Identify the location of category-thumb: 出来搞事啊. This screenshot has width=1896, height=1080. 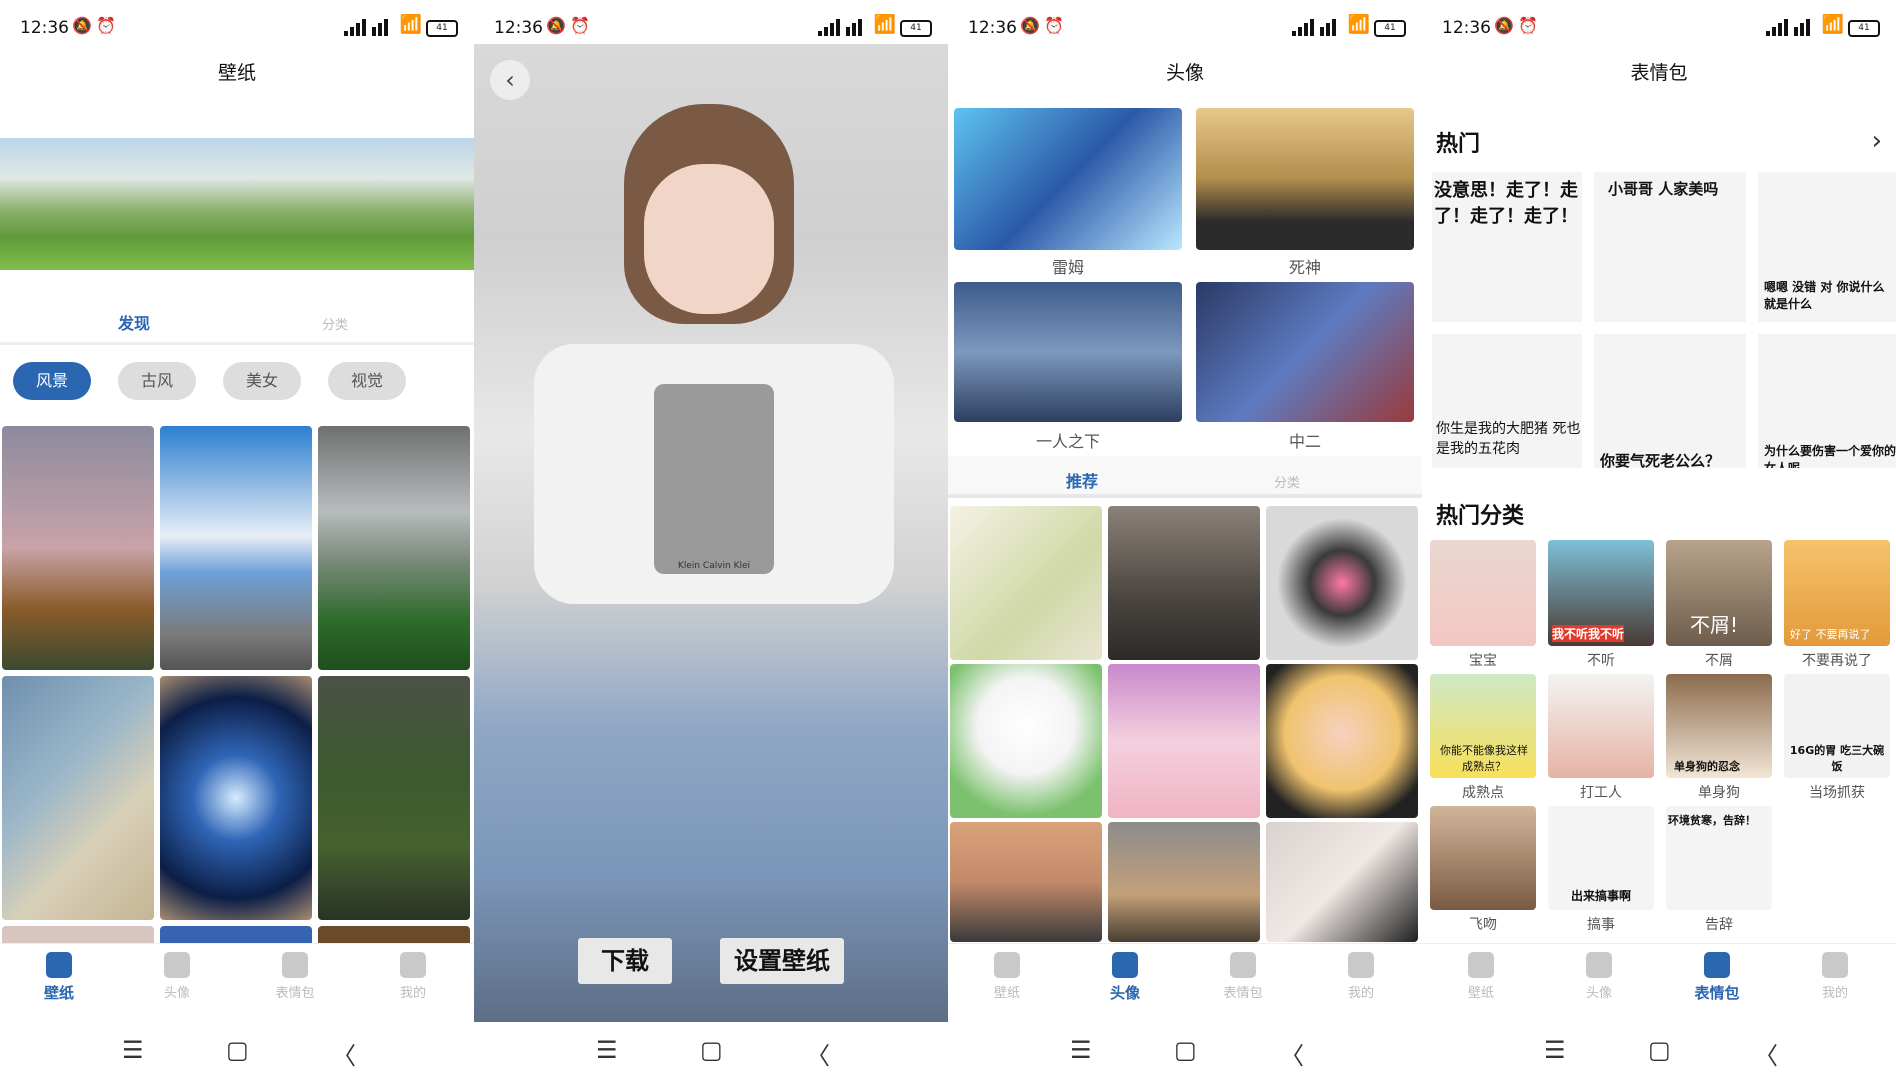
(1601, 858).